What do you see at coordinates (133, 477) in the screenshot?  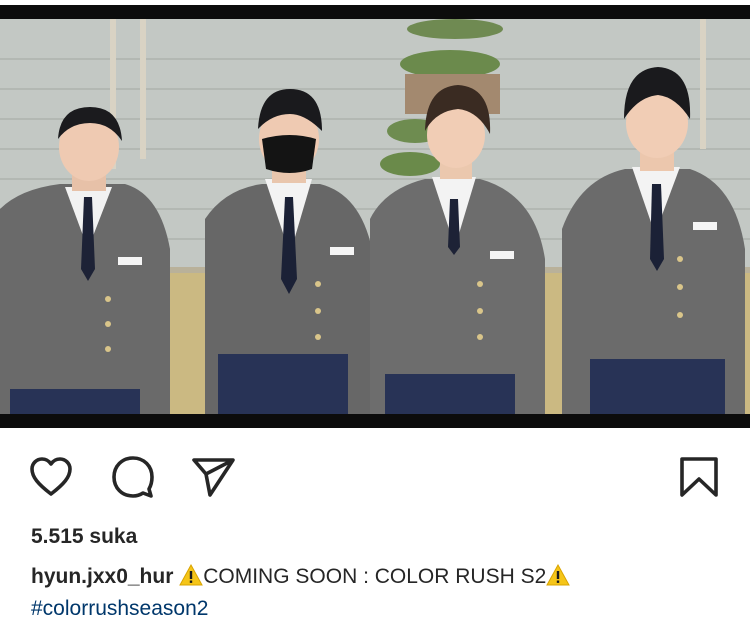 I see `comment-icon` at bounding box center [133, 477].